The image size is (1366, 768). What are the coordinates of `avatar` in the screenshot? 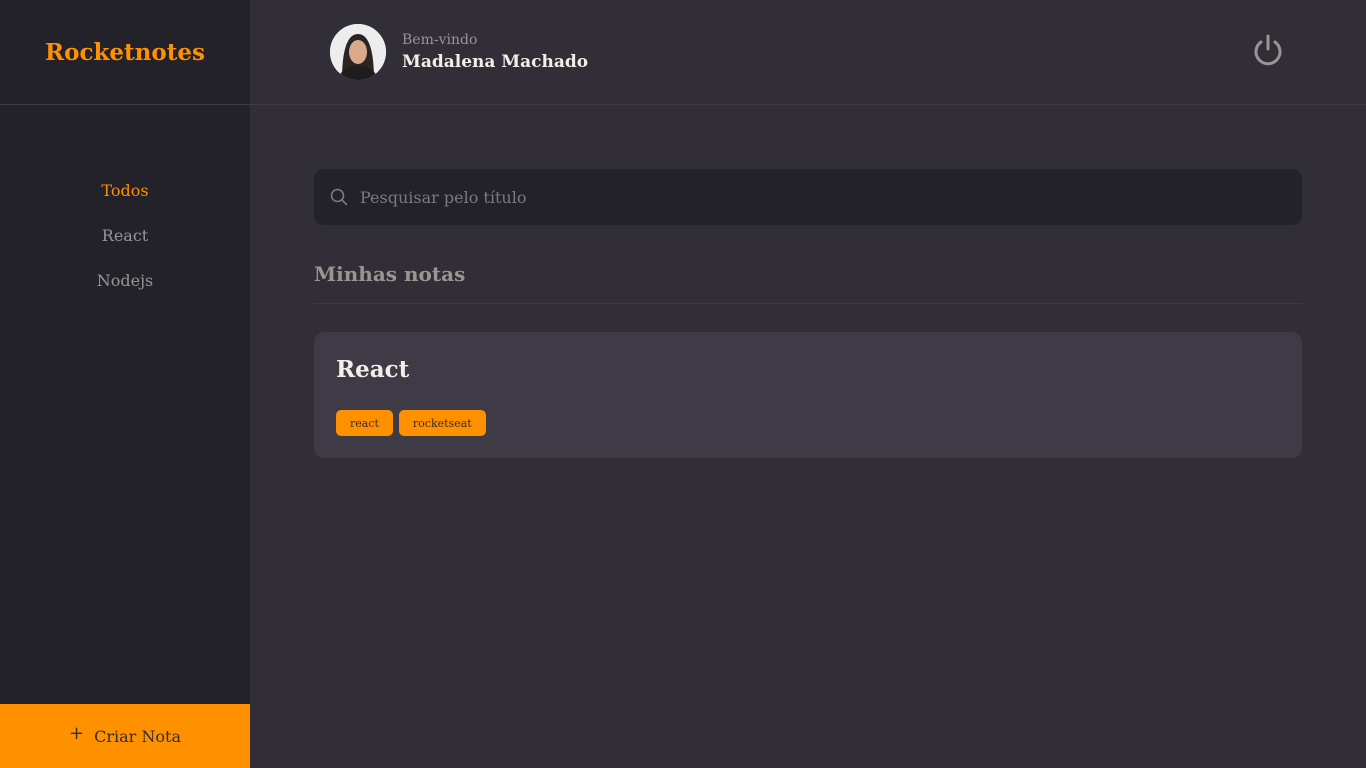 It's located at (358, 52).